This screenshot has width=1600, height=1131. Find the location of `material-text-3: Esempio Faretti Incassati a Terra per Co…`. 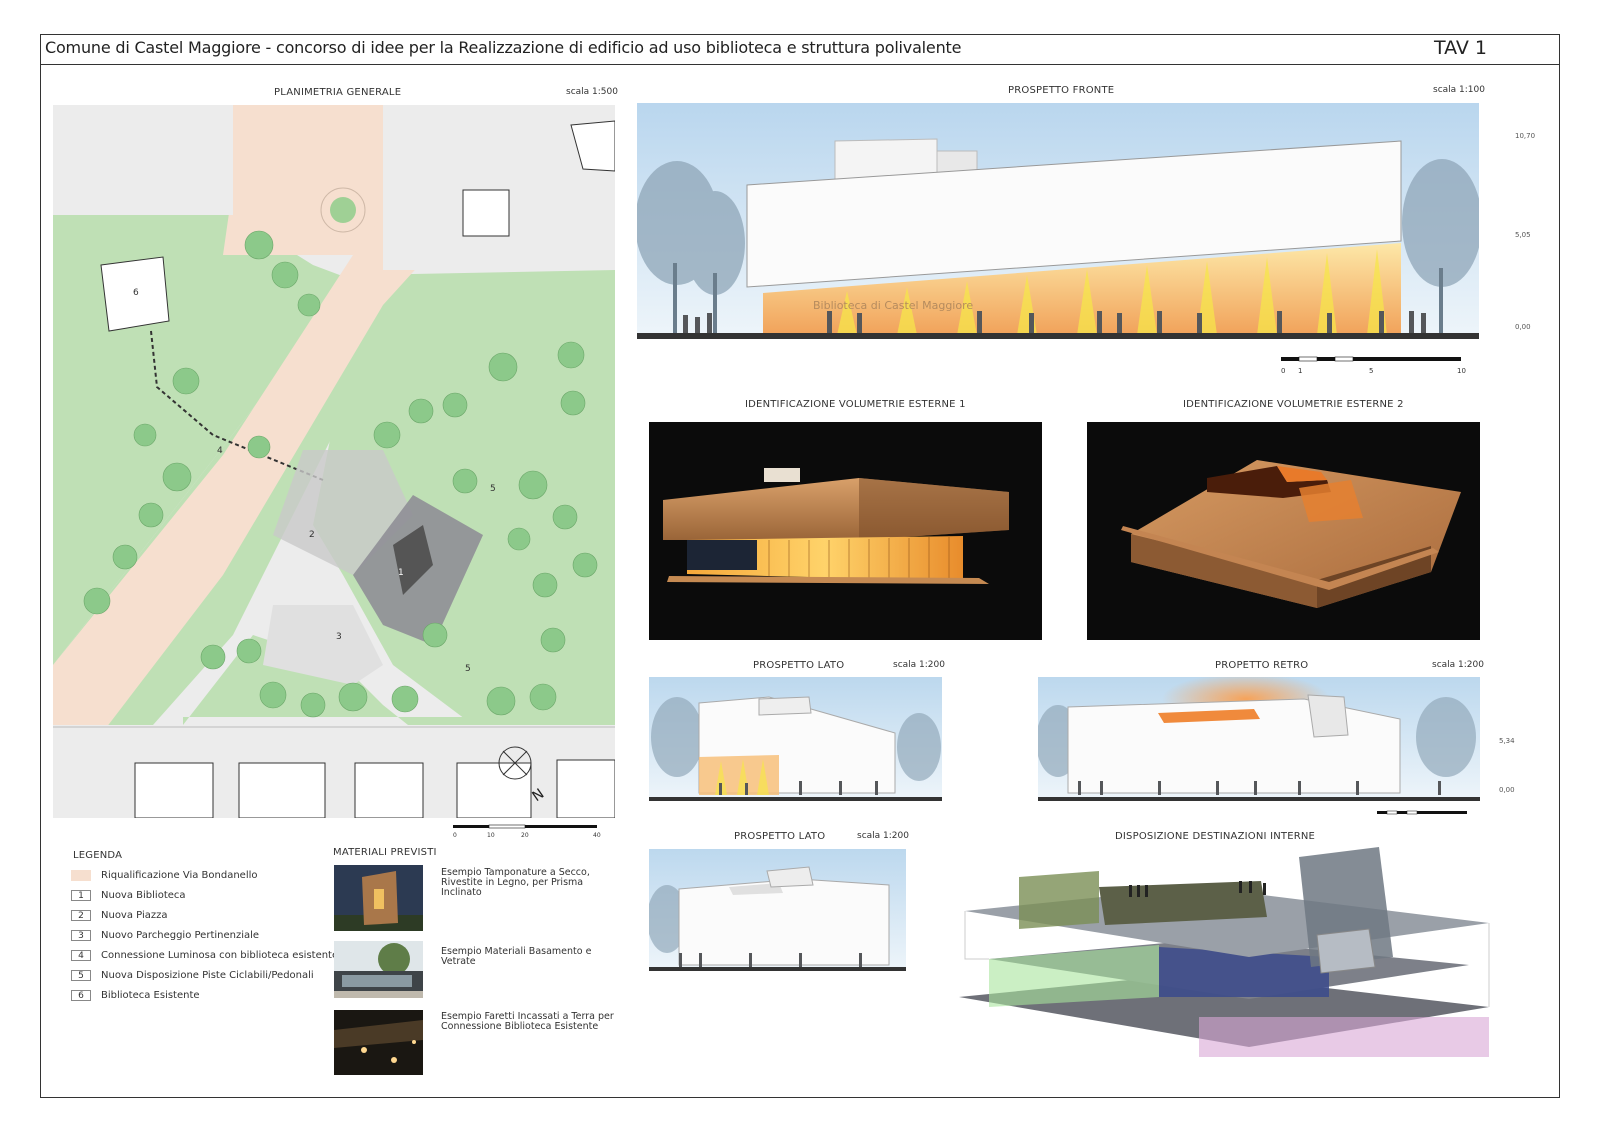

material-text-3: Esempio Faretti Incassati a Terra per Co… is located at coordinates (527, 1021).